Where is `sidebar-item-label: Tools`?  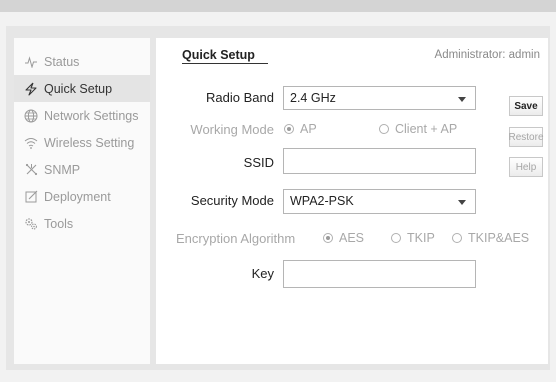 sidebar-item-label: Tools is located at coordinates (59, 223).